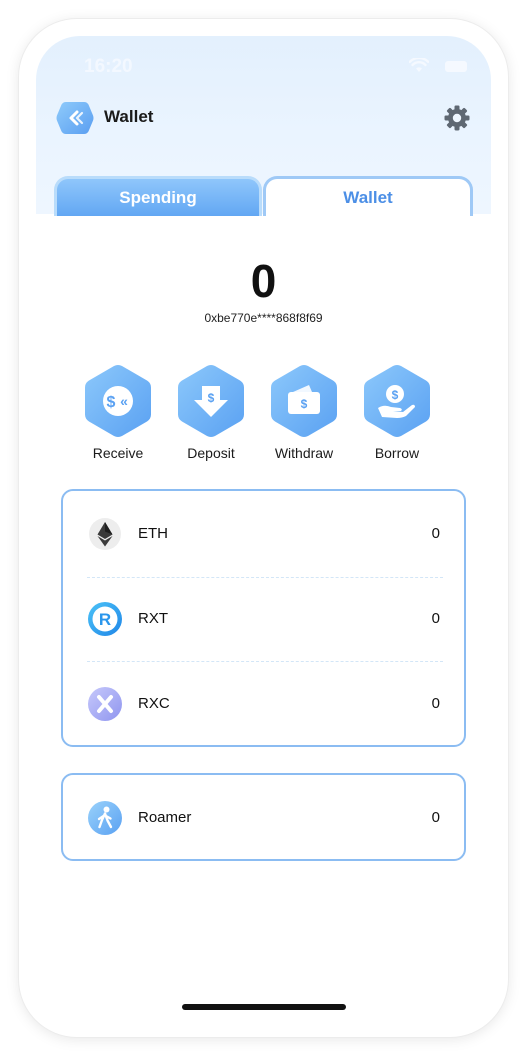 Image resolution: width=527 pixels, height=1056 pixels. I want to click on receive-label: Receive, so click(118, 453).